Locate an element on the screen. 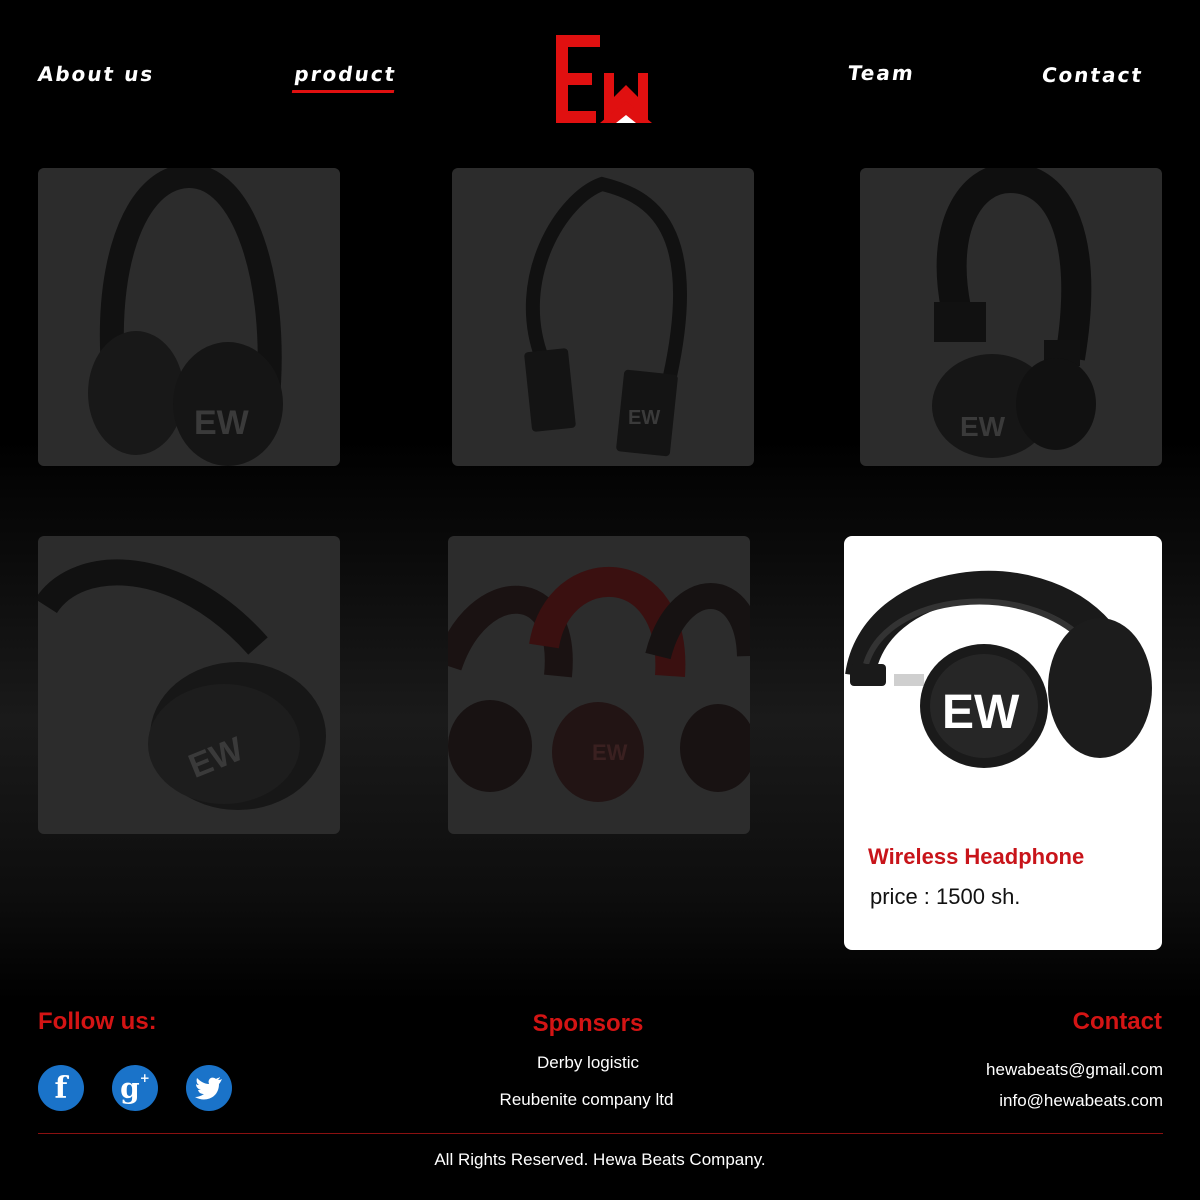  headphone-classic-icon: EW is located at coordinates (1014, 313).